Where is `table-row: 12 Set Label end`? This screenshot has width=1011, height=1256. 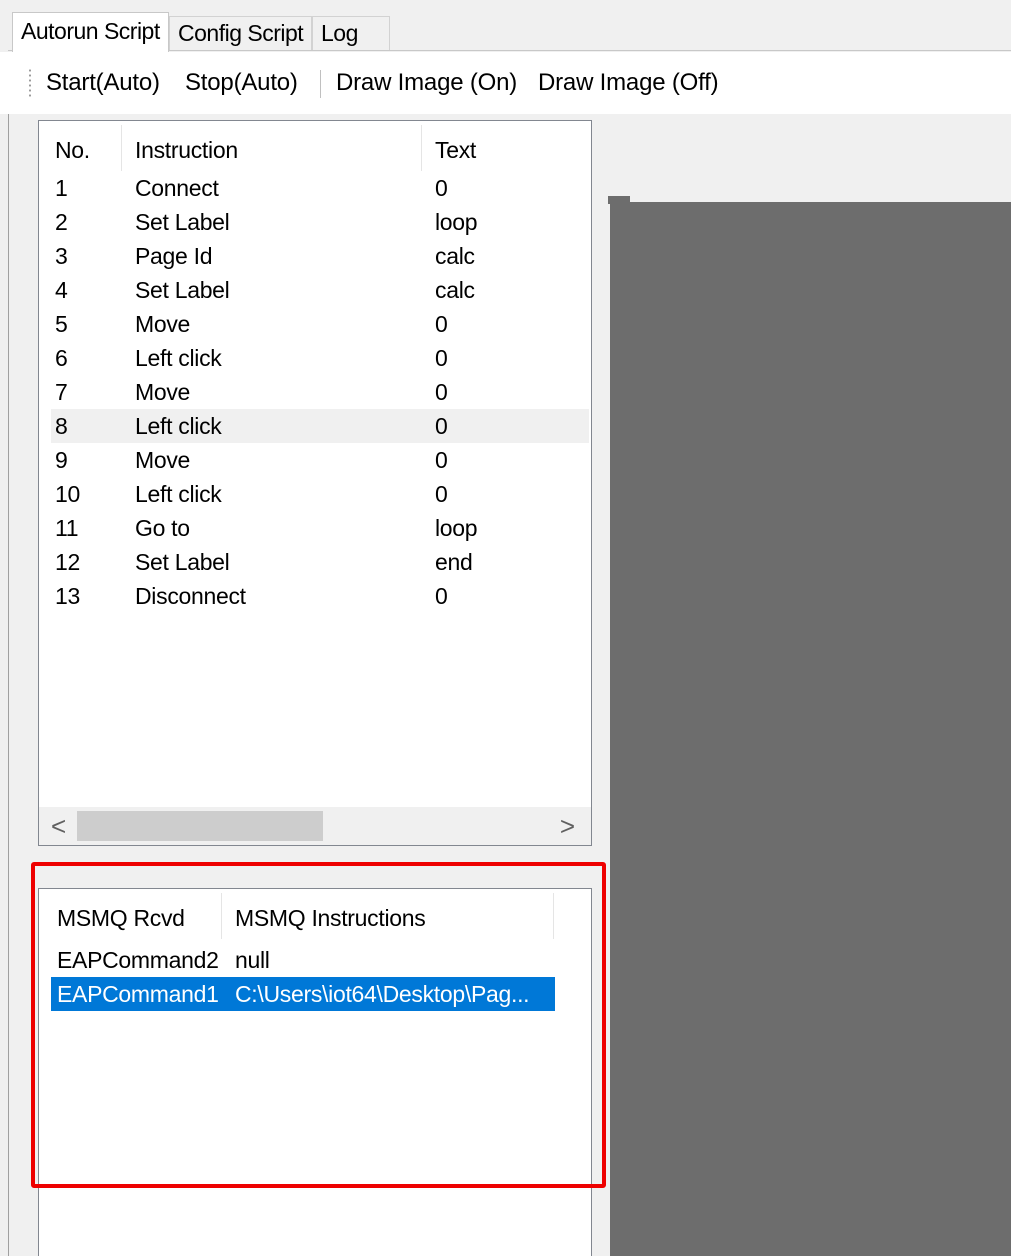
table-row: 12 Set Label end is located at coordinates (320, 562).